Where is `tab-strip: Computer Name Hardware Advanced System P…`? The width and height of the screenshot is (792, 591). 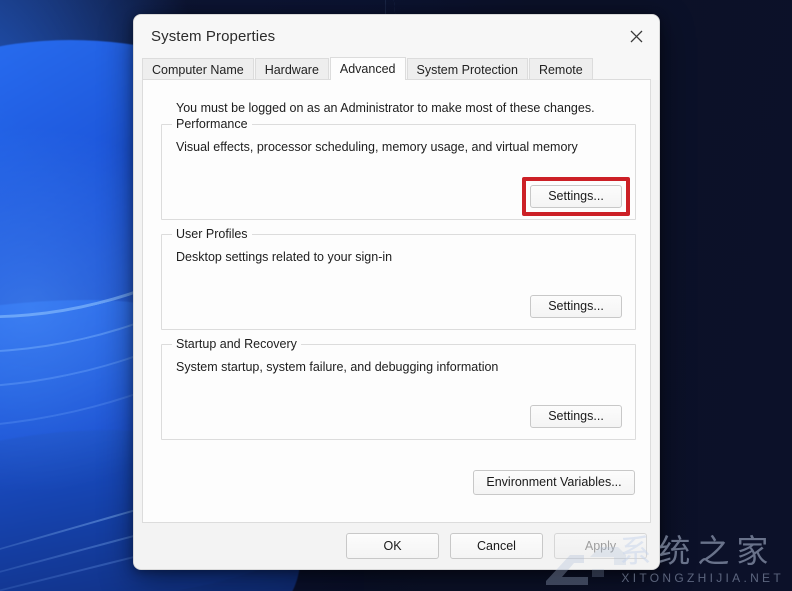 tab-strip: Computer Name Hardware Advanced System P… is located at coordinates (396, 68).